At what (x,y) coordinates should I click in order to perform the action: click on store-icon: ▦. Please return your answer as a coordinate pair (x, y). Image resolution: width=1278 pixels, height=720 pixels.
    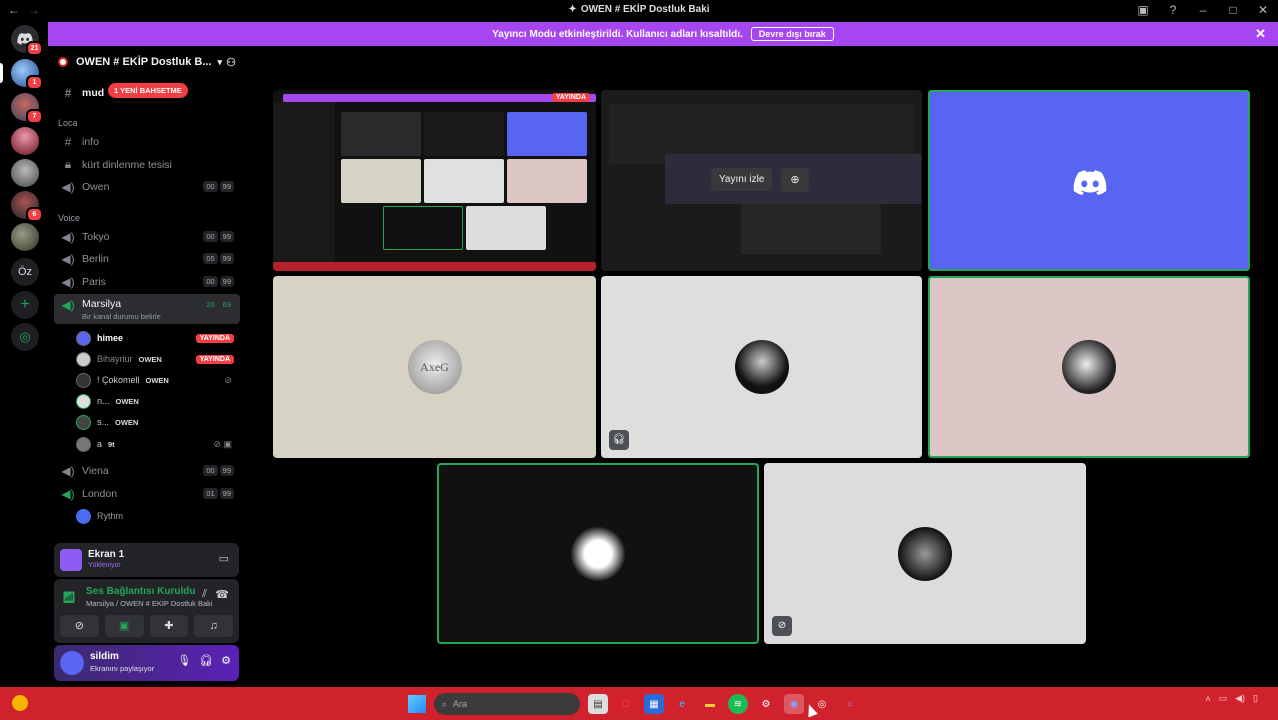
    Looking at the image, I should click on (654, 704).